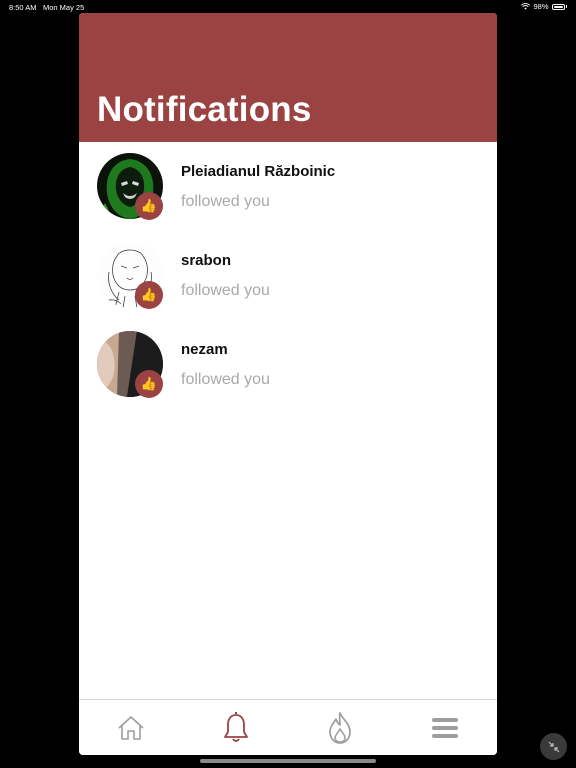 The width and height of the screenshot is (576, 768). I want to click on tab-menu, so click(445, 728).